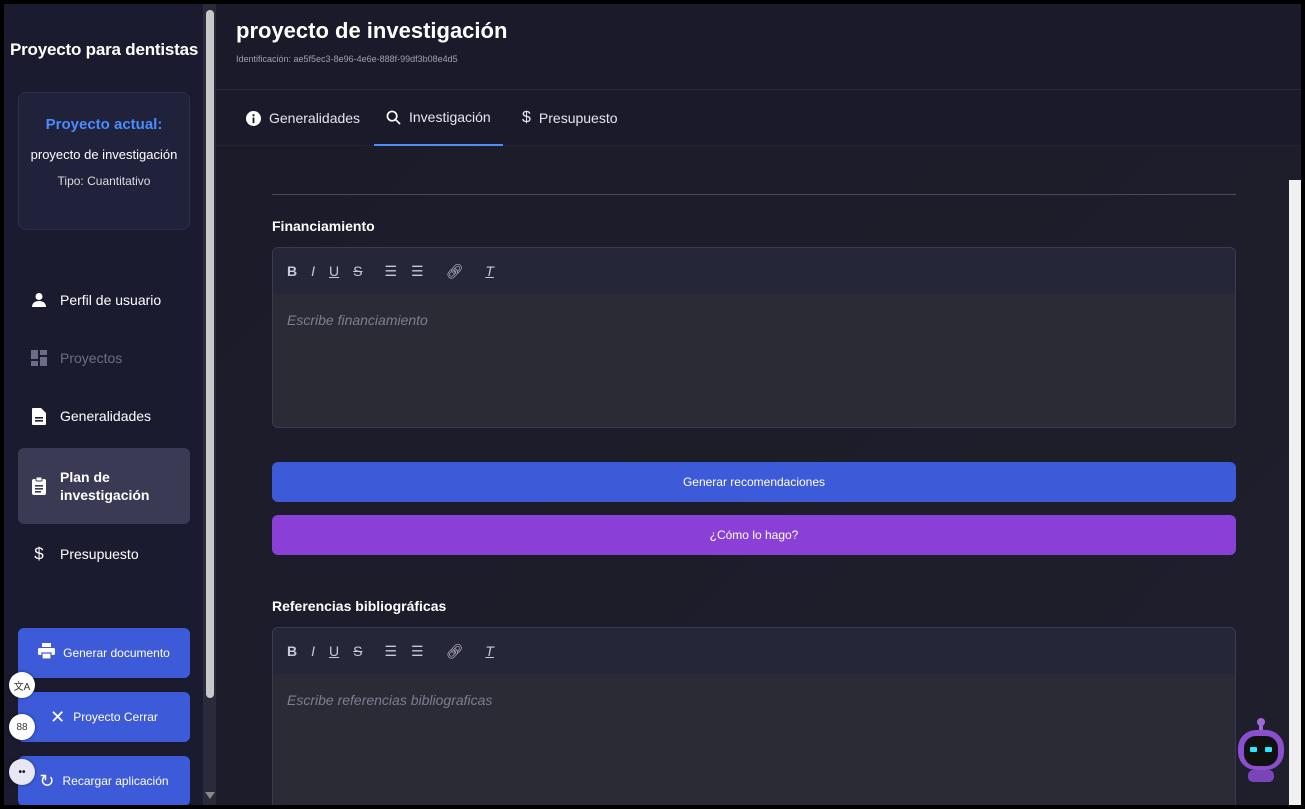  What do you see at coordinates (39, 486) in the screenshot?
I see `clipboard-icon` at bounding box center [39, 486].